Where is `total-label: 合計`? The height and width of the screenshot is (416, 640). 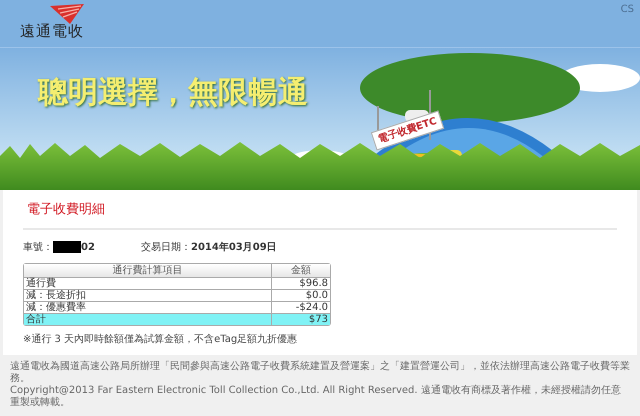
total-label: 合計 is located at coordinates (148, 319).